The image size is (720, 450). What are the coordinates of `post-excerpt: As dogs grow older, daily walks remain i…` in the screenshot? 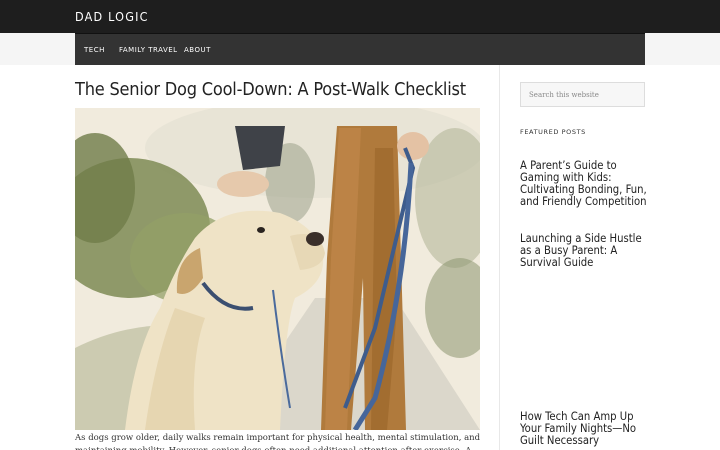 It's located at (278, 441).